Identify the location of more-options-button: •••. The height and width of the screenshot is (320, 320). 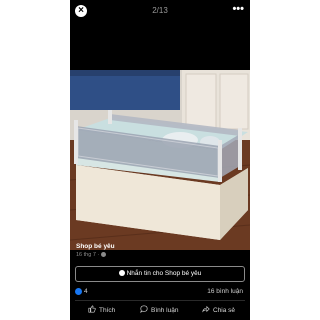
(238, 9).